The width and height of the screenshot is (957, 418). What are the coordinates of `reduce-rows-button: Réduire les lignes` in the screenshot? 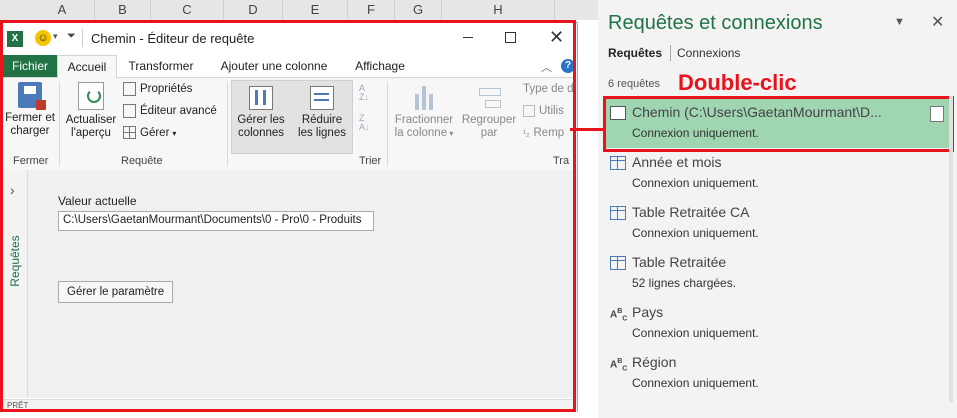 It's located at (322, 113).